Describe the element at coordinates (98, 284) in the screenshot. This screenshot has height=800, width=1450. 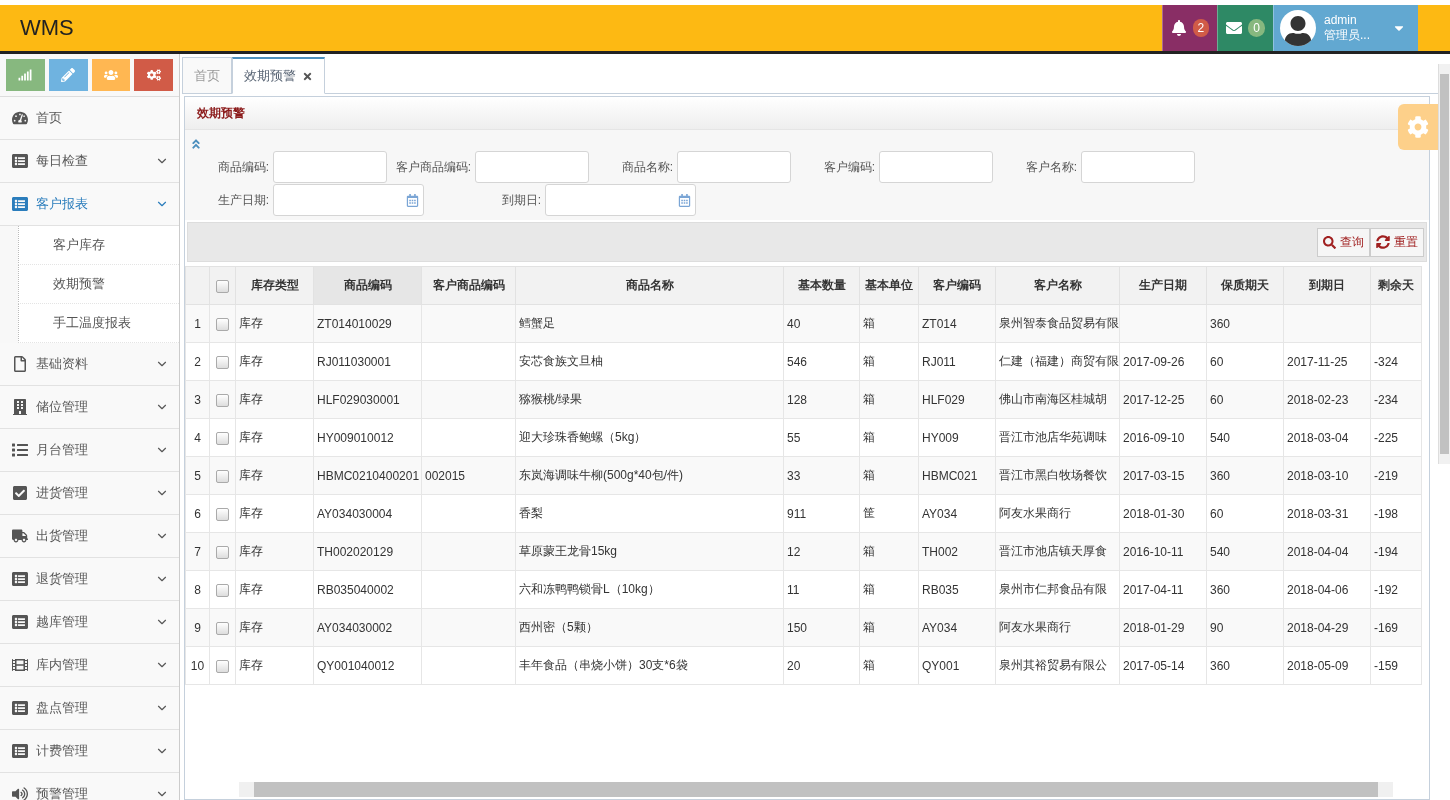
I see `sidebar-subitem: 效期预警` at that location.